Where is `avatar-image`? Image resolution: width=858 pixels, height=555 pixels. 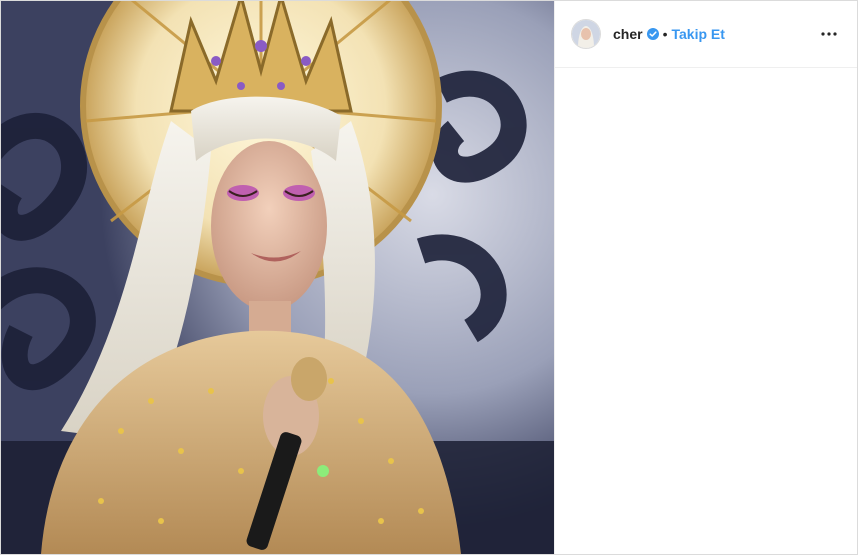 avatar-image is located at coordinates (586, 34).